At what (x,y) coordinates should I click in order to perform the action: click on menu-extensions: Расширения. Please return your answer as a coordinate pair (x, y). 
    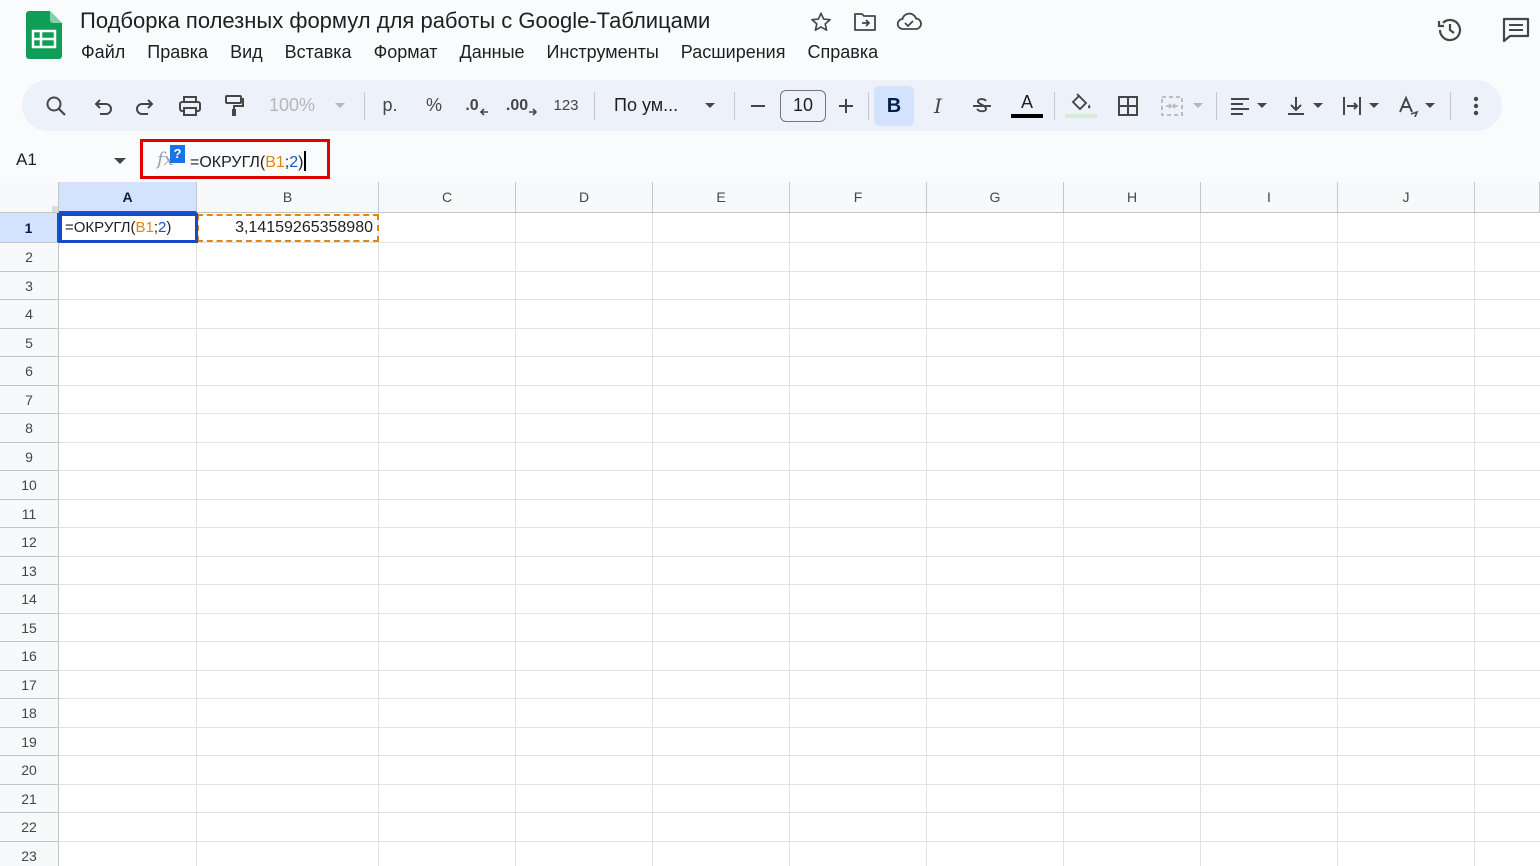
    Looking at the image, I should click on (733, 52).